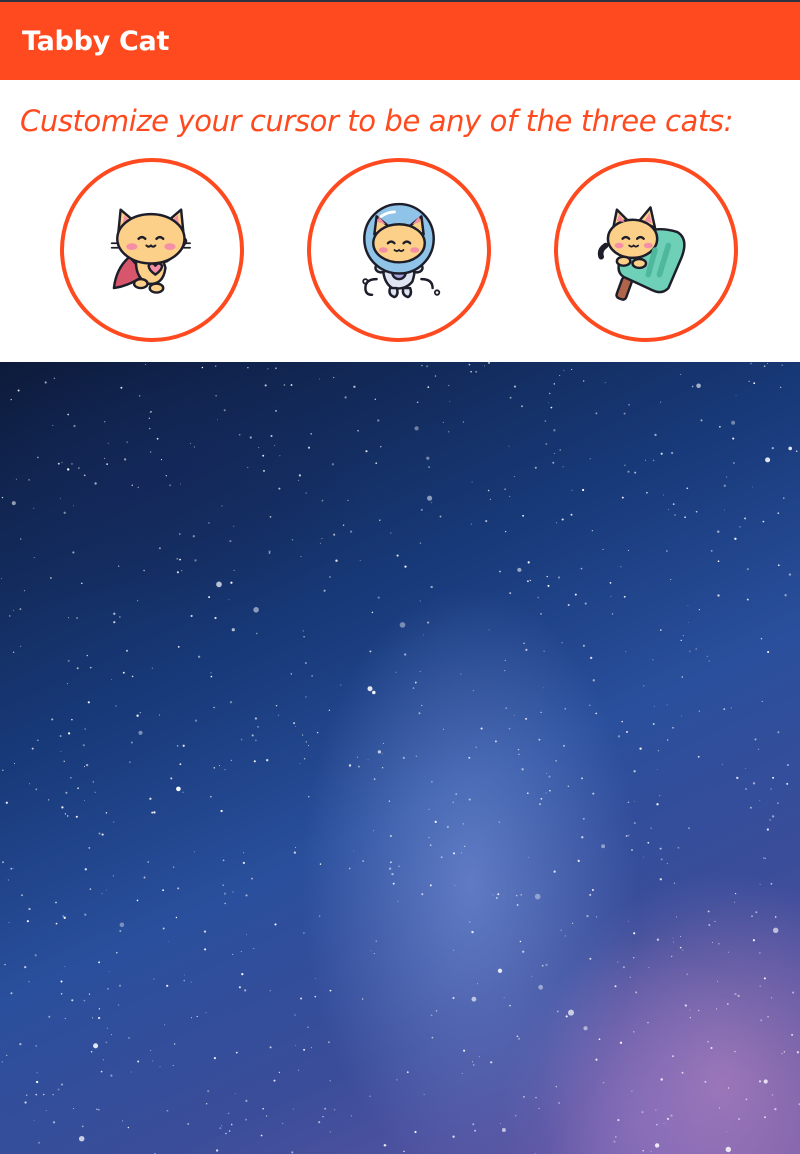 The image size is (800, 1154). What do you see at coordinates (646, 250) in the screenshot?
I see `cat-option-popsicle` at bounding box center [646, 250].